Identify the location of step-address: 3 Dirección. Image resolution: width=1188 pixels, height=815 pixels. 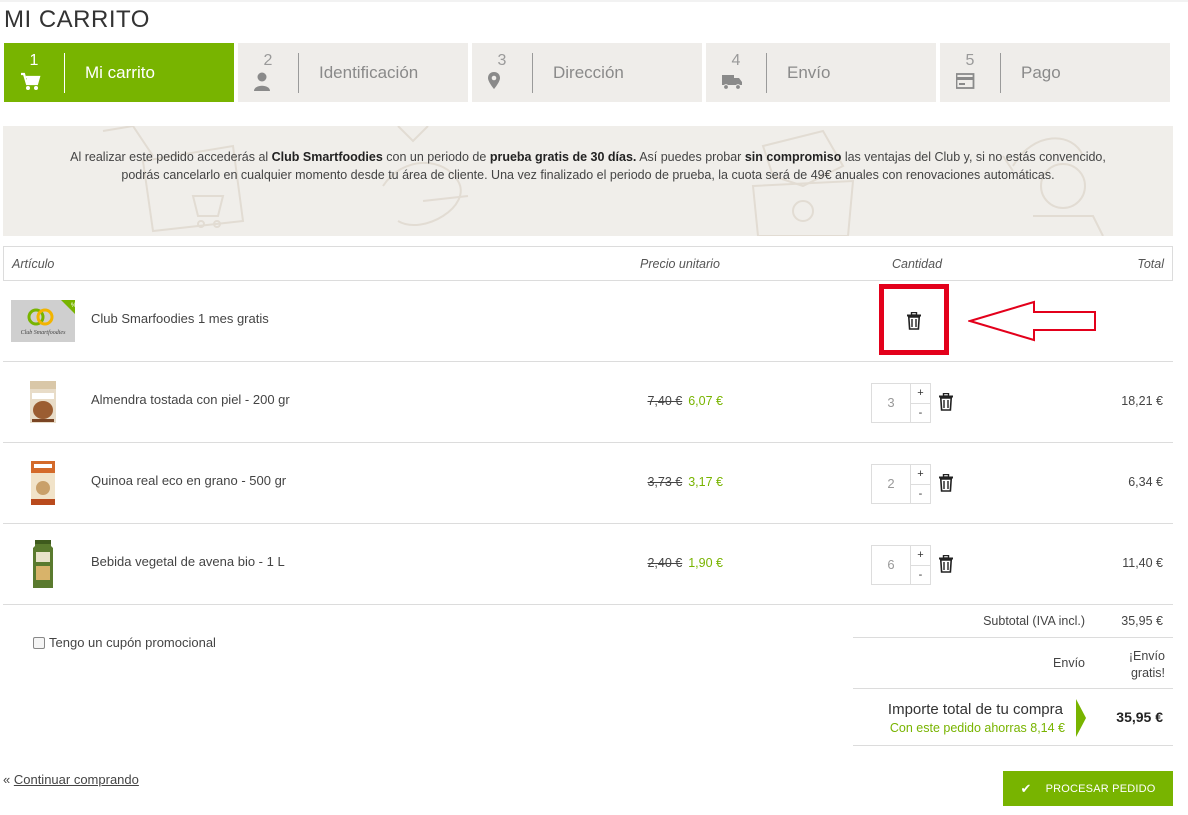
(587, 72).